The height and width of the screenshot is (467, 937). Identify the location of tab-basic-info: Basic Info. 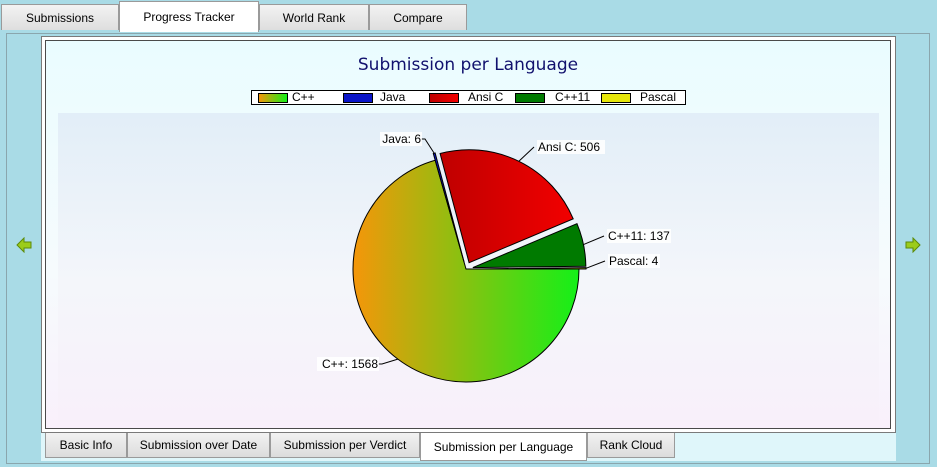
(86, 445).